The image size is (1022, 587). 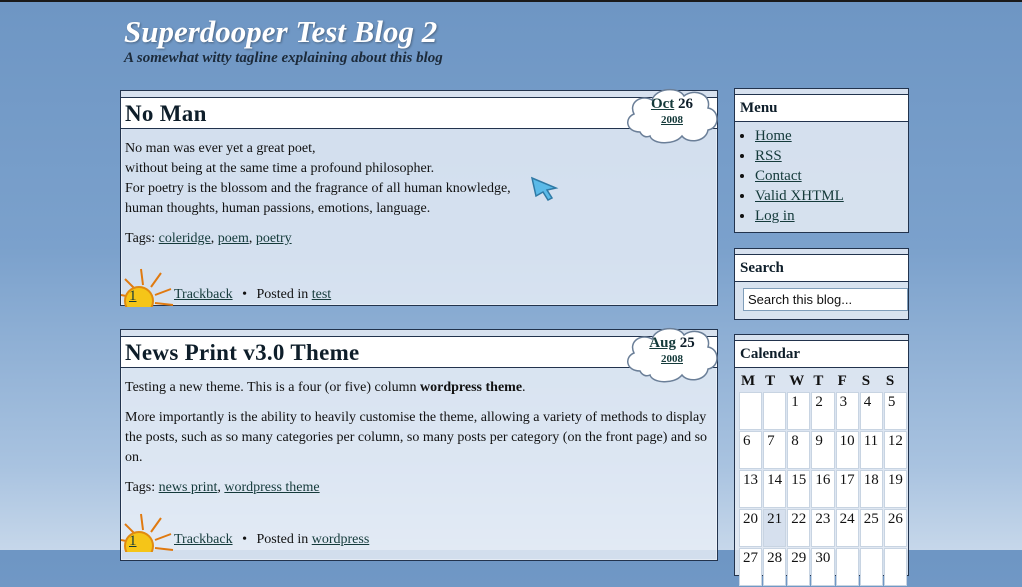 I want to click on menu-item: RSS, so click(x=831, y=156).